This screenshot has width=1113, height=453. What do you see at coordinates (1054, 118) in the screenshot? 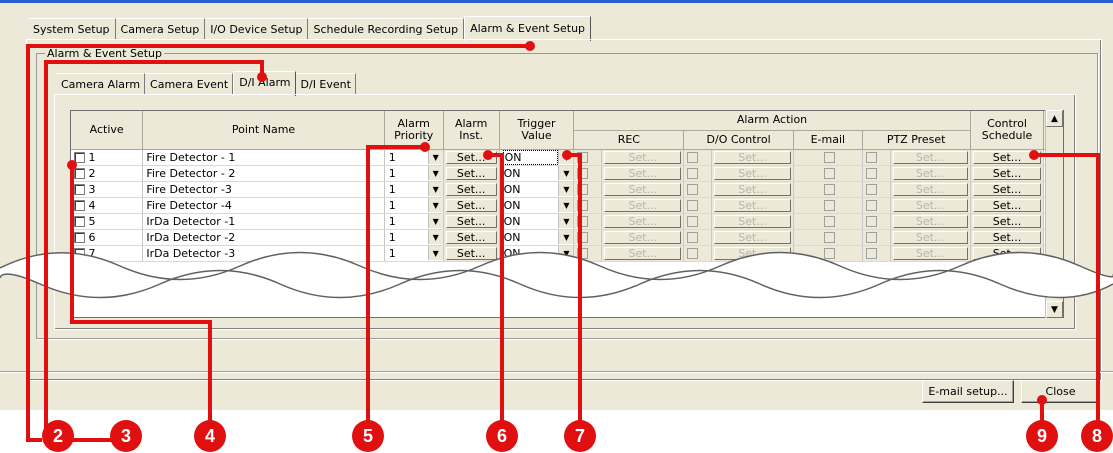
I see `scroll-up-arrow-icon: ▲` at bounding box center [1054, 118].